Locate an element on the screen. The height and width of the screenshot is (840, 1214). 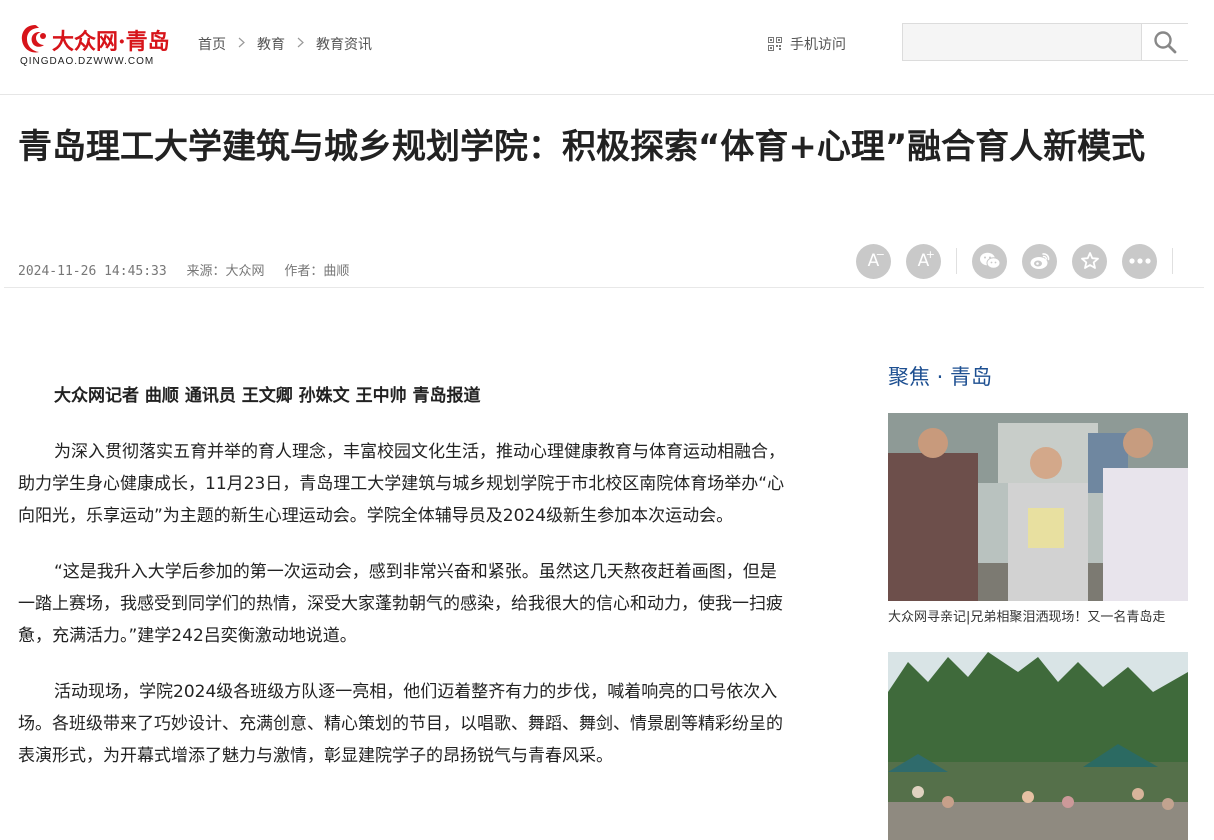
star-icon is located at coordinates (1089, 260).